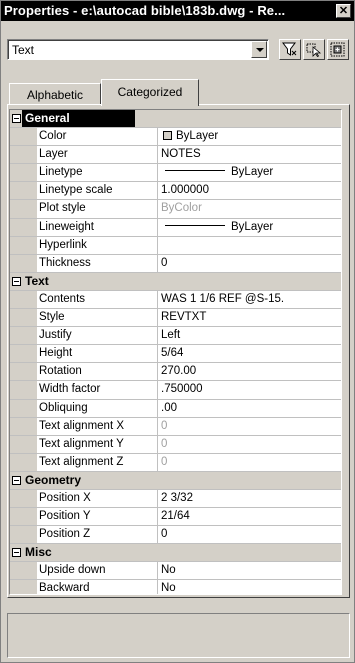 The width and height of the screenshot is (355, 663). Describe the element at coordinates (171, 335) in the screenshot. I see `property-value-text: Left` at that location.